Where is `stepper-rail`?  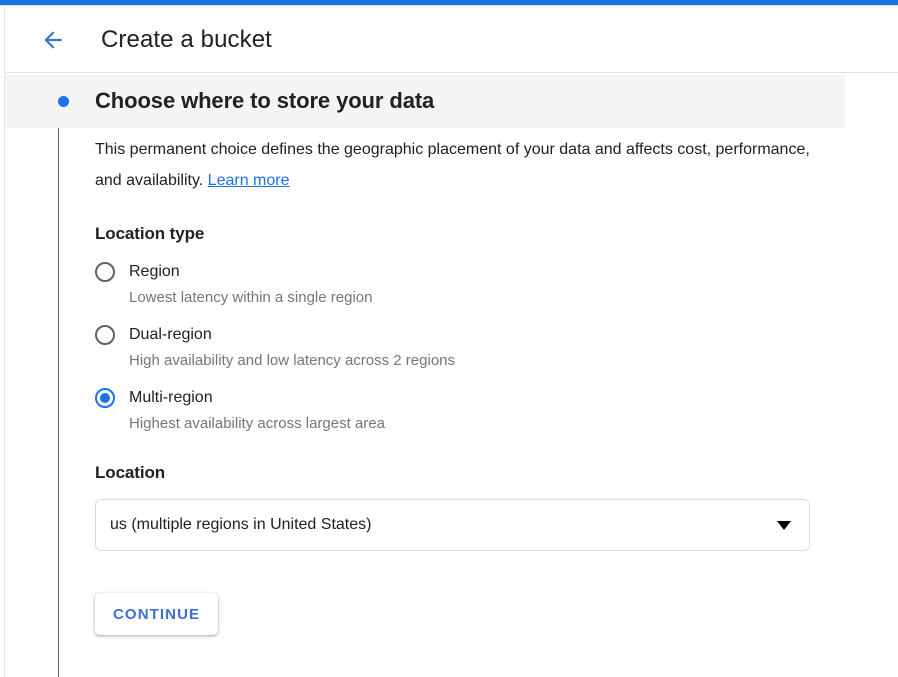 stepper-rail is located at coordinates (58, 402).